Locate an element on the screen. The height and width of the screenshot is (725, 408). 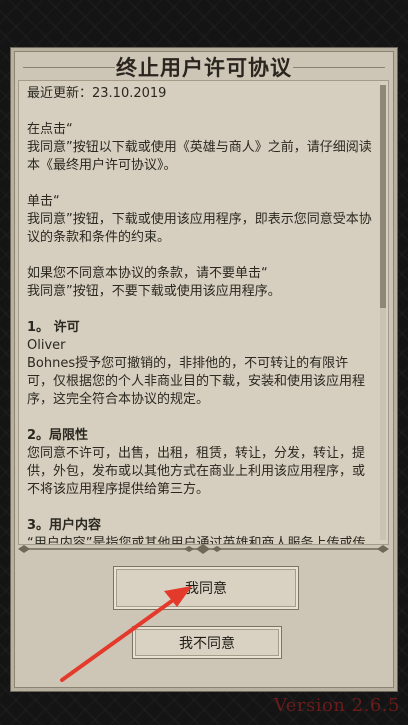
divider-ornament is located at coordinates (203, 549).